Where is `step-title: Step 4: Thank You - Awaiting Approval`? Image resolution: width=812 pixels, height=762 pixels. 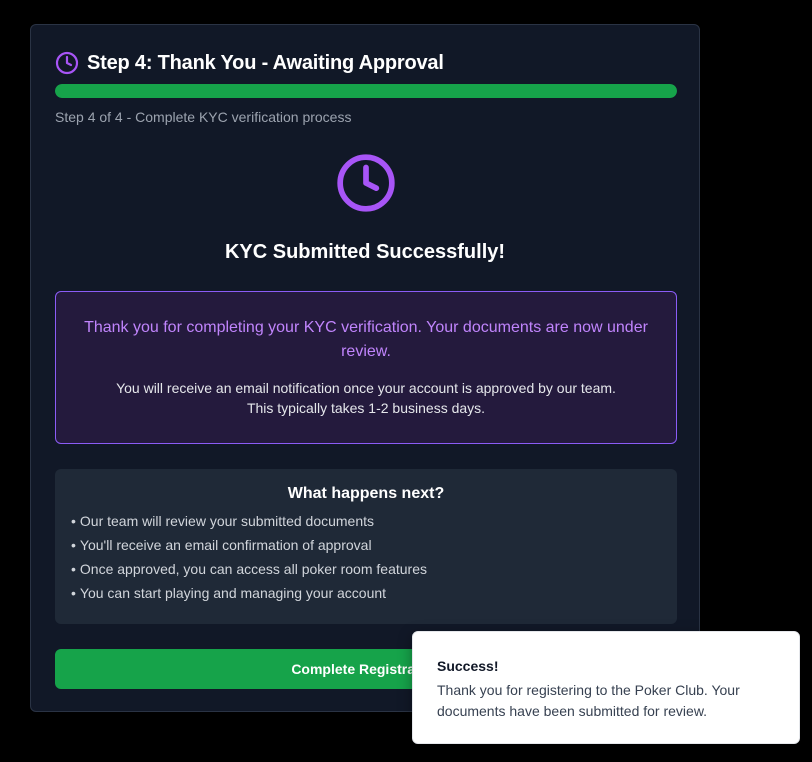 step-title: Step 4: Thank You - Awaiting Approval is located at coordinates (265, 62).